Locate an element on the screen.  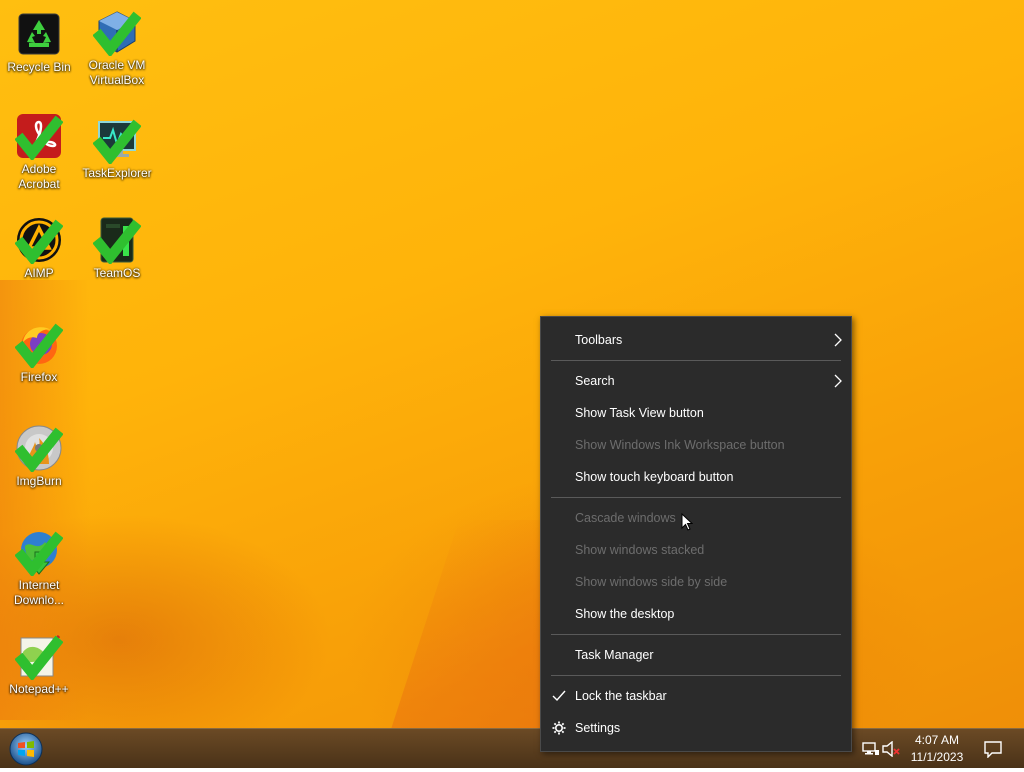
menu-item-label: Show windows side by side is located at coordinates (651, 582).